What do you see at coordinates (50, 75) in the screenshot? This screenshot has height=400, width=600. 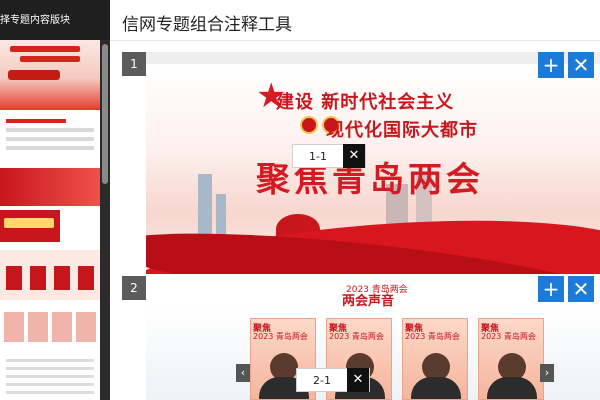 I see `thumbnail-banner` at bounding box center [50, 75].